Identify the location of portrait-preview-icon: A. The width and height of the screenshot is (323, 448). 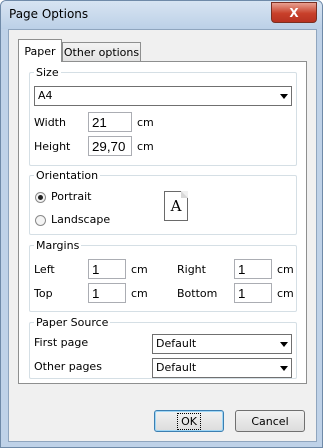
(176, 206).